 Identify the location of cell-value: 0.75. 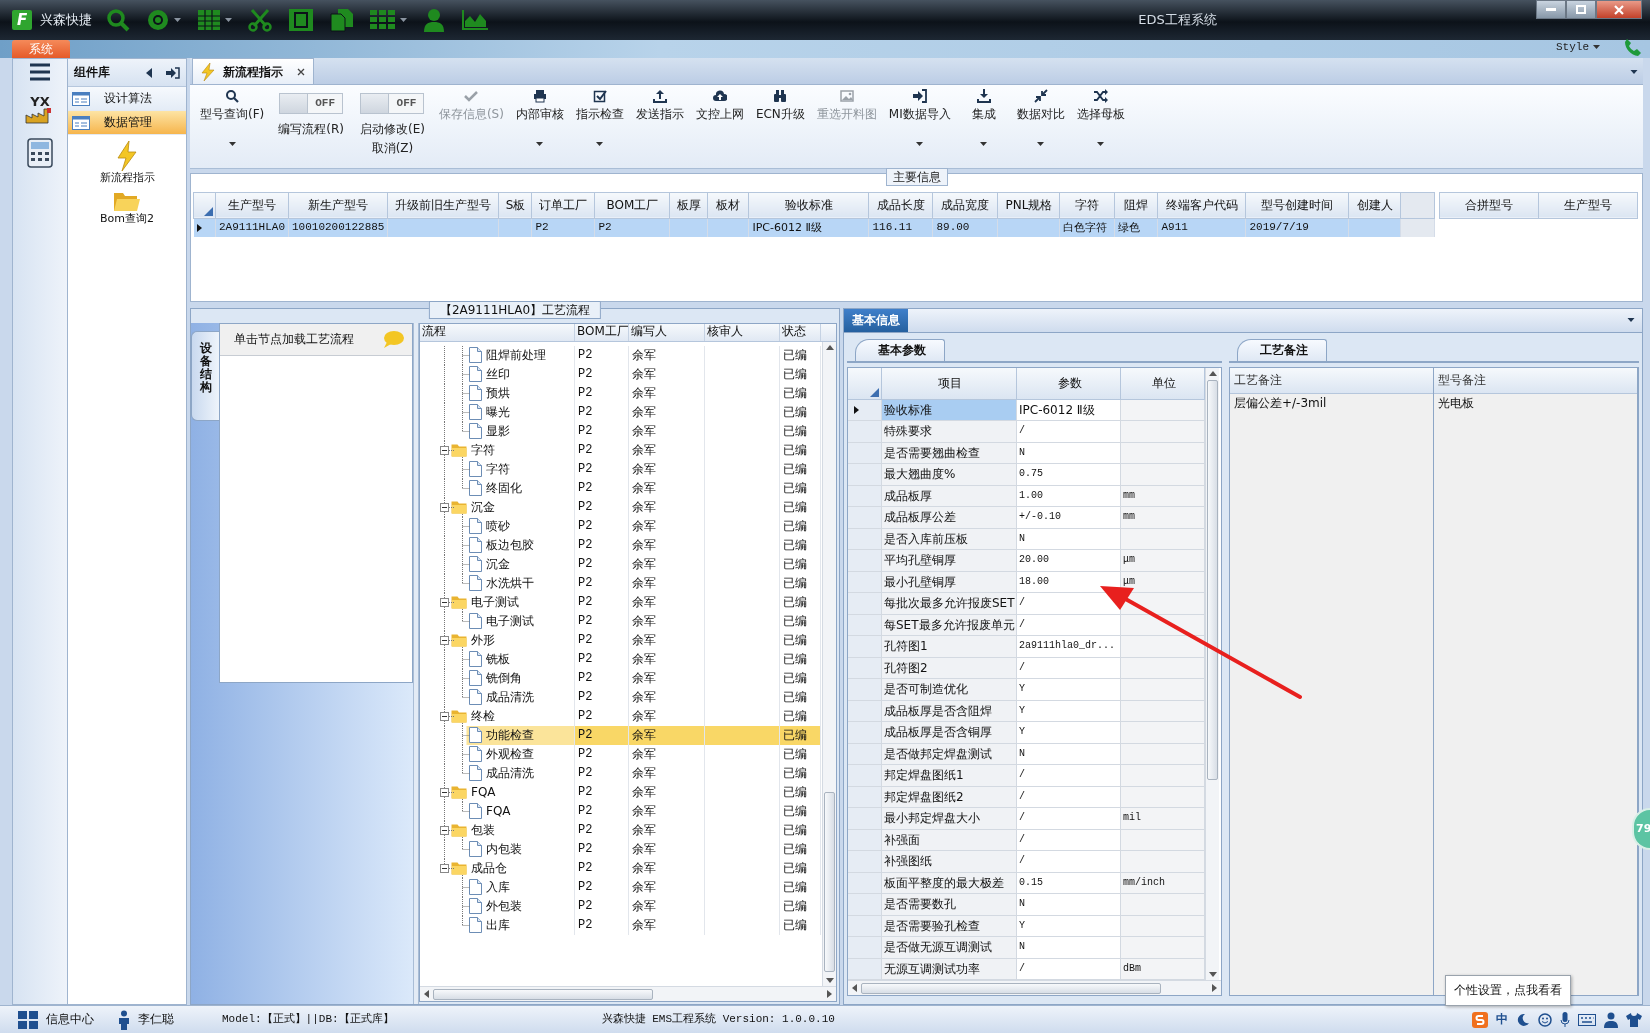
(1031, 474).